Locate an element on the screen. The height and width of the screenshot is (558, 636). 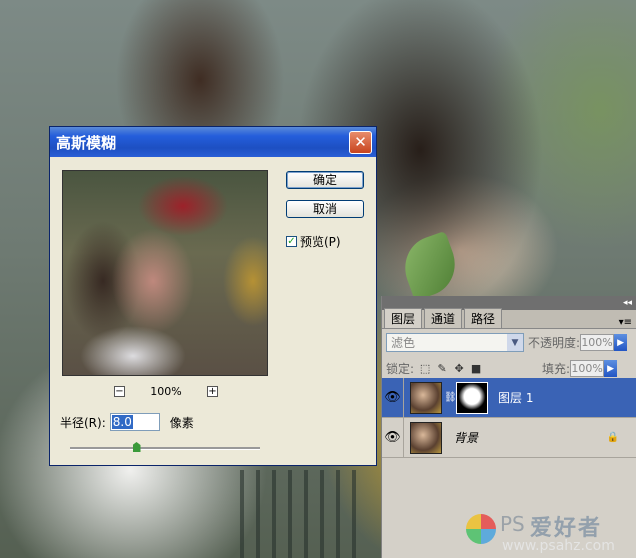
ok-button: 确定 is located at coordinates (325, 180).